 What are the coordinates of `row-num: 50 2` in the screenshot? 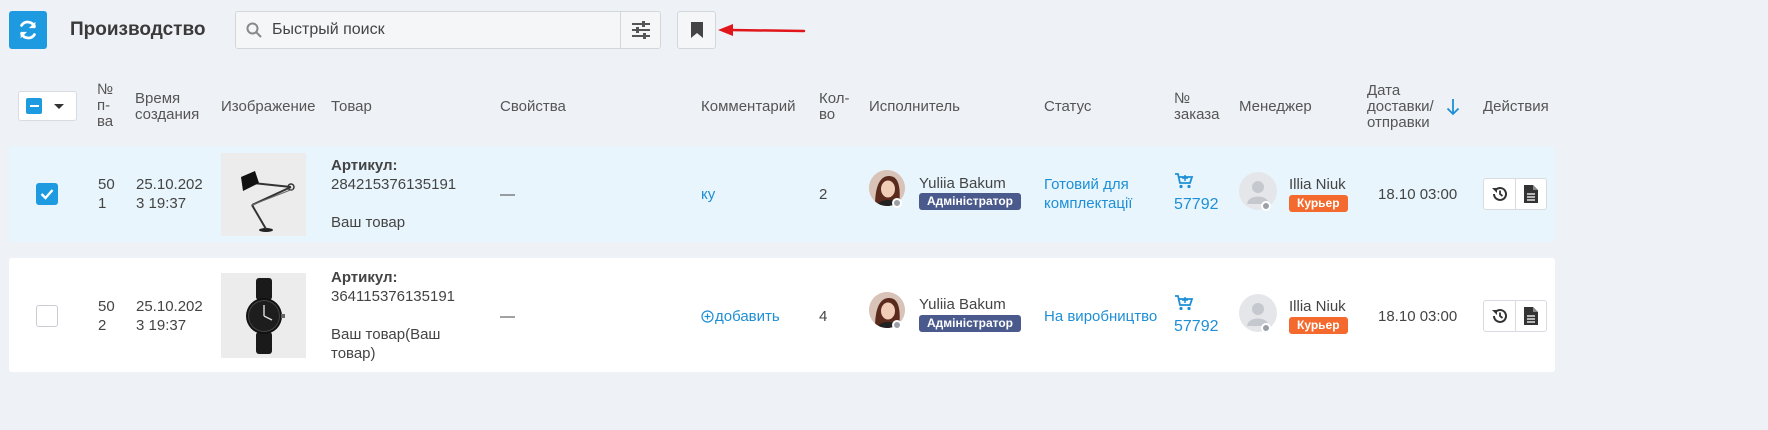 It's located at (106, 316).